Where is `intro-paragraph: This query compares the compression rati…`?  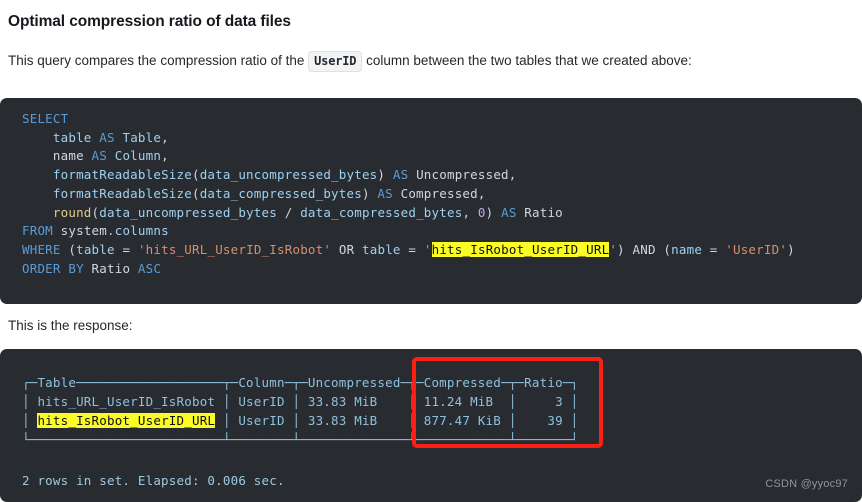 intro-paragraph: This query compares the compression rati… is located at coordinates (431, 51).